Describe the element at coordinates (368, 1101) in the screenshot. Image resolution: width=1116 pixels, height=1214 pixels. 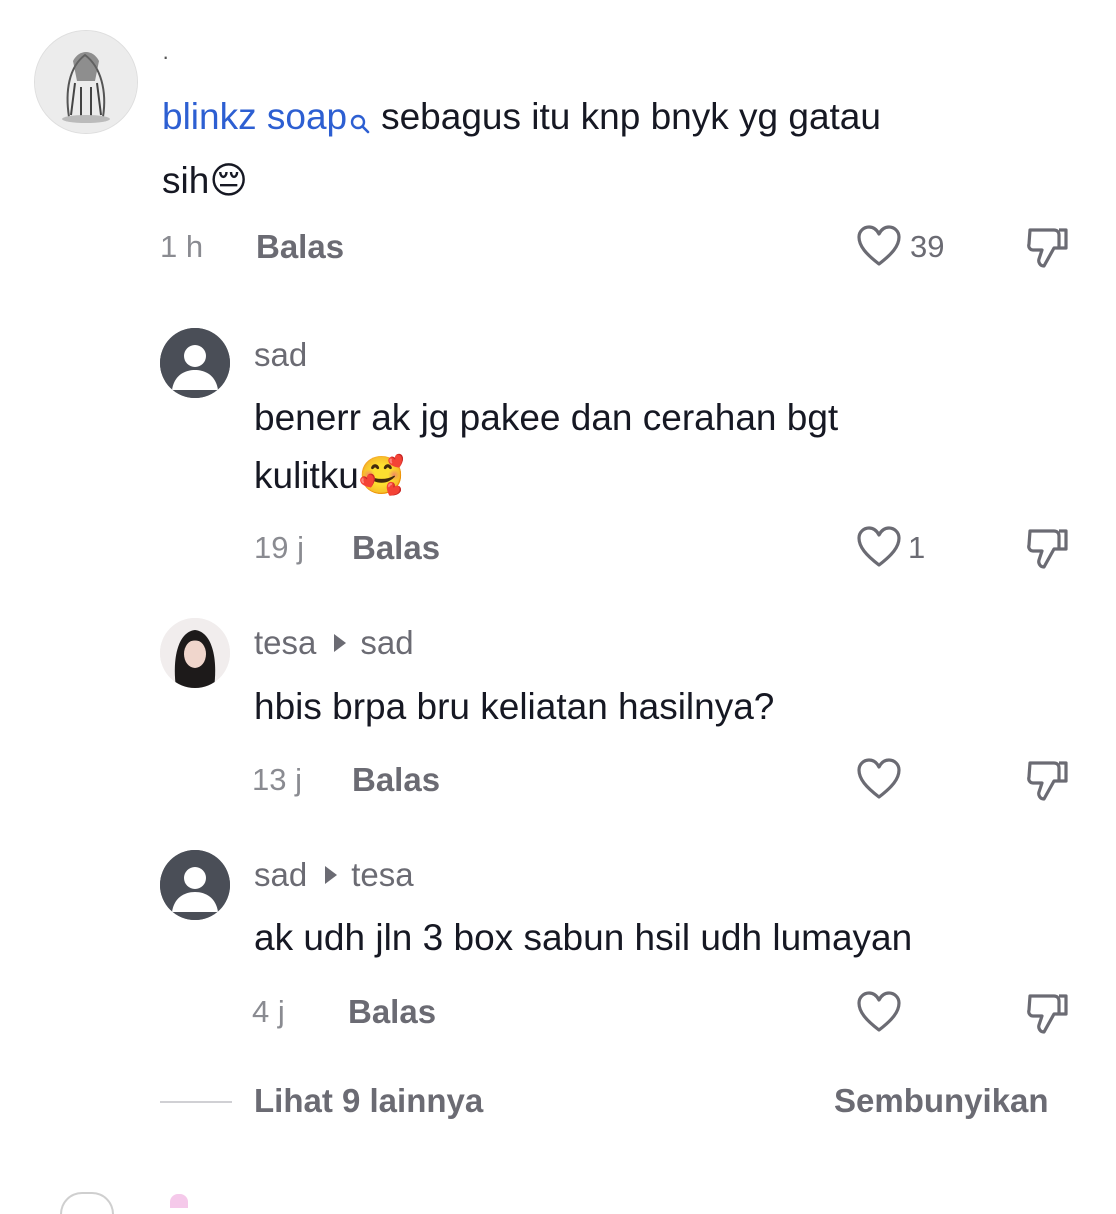
I see `view-more-replies-button: Lihat 9 lainnya` at that location.